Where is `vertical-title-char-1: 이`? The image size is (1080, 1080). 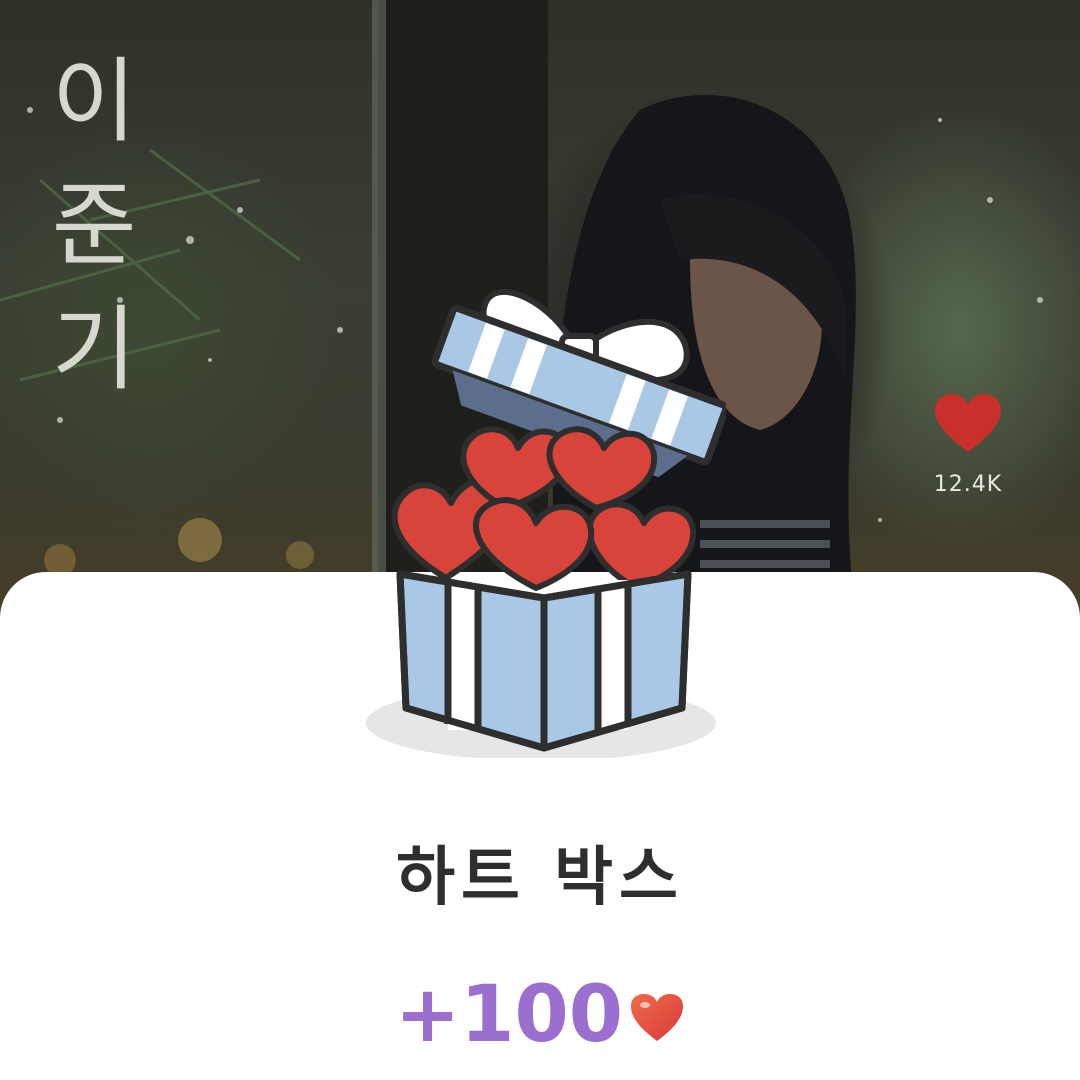
vertical-title-char-1: 이 is located at coordinates (94, 101).